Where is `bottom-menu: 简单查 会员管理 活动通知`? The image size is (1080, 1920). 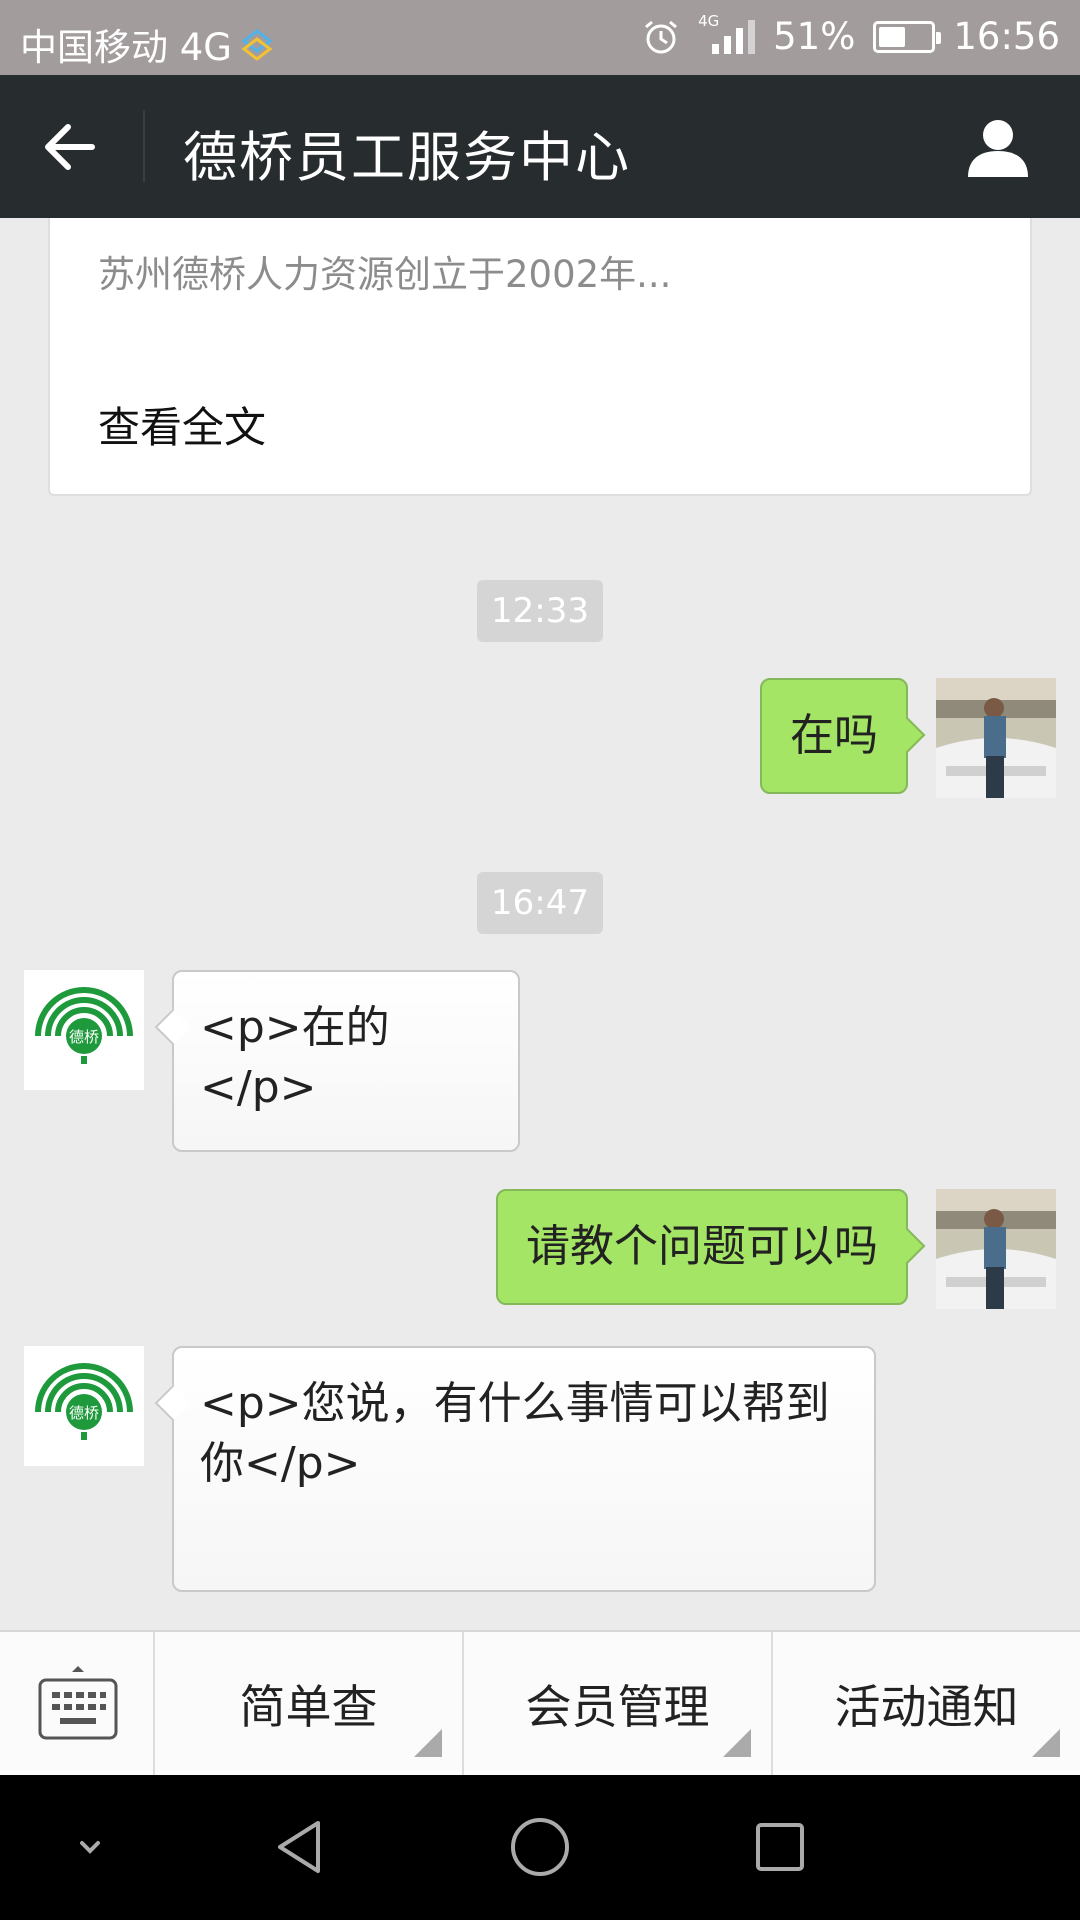
bottom-menu: 简单查 会员管理 活动通知 is located at coordinates (540, 1702).